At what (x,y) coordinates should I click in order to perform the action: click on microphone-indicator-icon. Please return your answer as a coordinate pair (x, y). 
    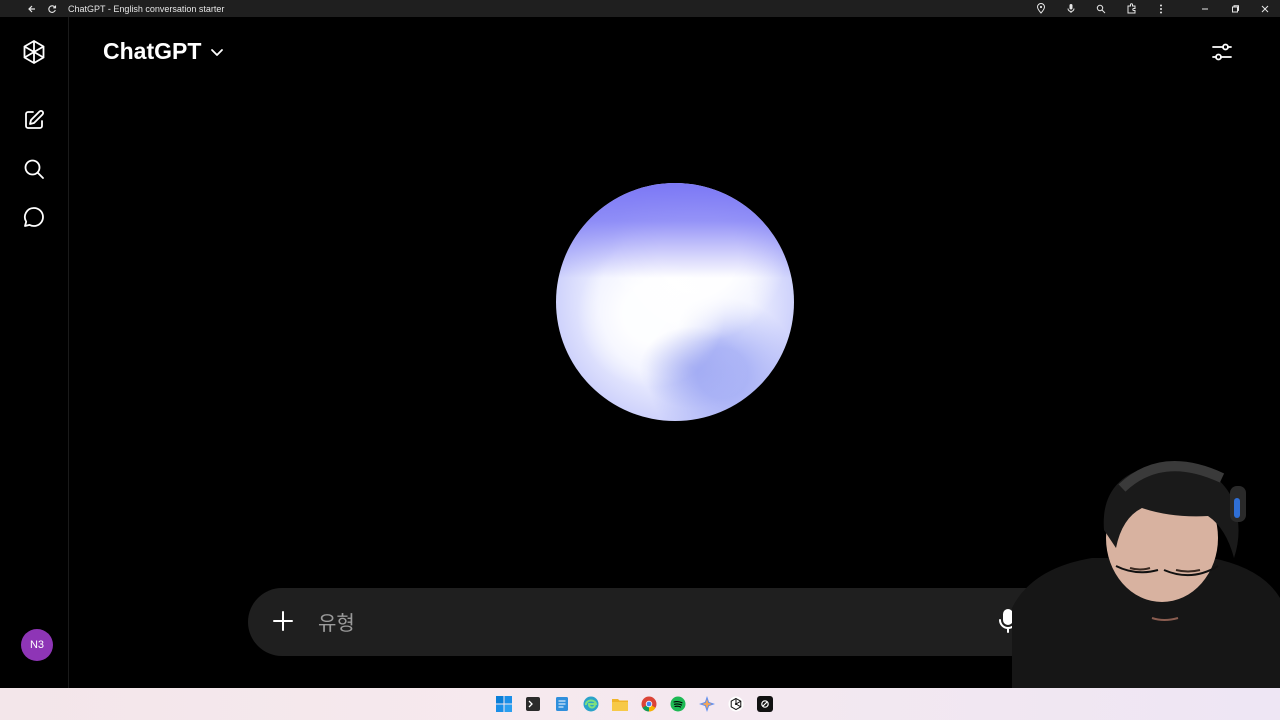
    Looking at the image, I should click on (1071, 9).